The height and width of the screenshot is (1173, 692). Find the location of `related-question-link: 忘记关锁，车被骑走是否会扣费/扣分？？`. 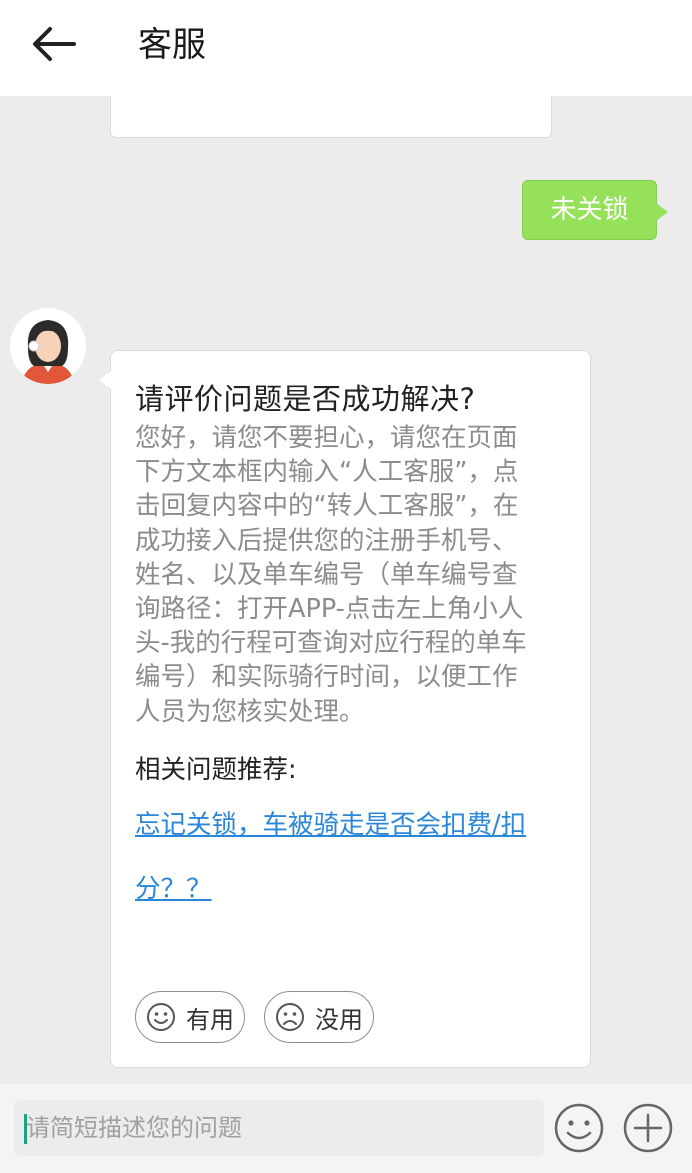

related-question-link: 忘记关锁，车被骑走是否会扣费/扣分？？ is located at coordinates (345, 857).